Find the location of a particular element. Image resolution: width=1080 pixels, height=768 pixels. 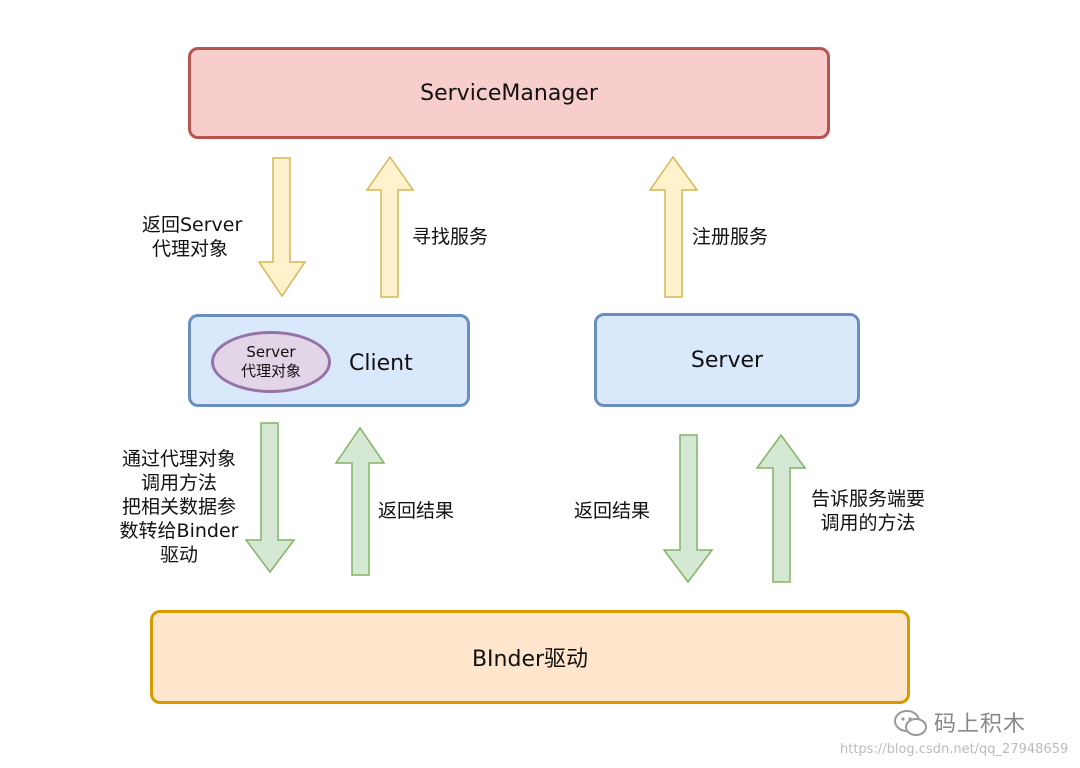

service-manager-node: ServiceManager is located at coordinates (509, 93).